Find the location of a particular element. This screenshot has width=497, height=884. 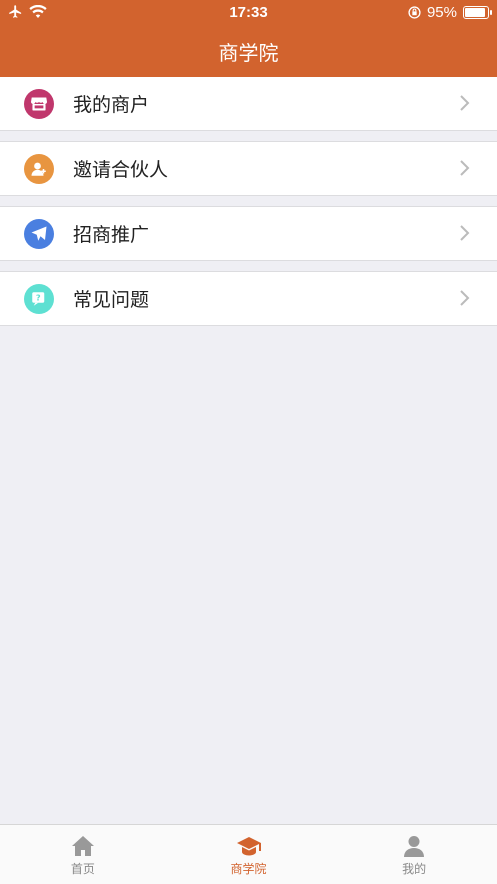

tab-bar: 首页 商学院 我的 is located at coordinates (248, 854).